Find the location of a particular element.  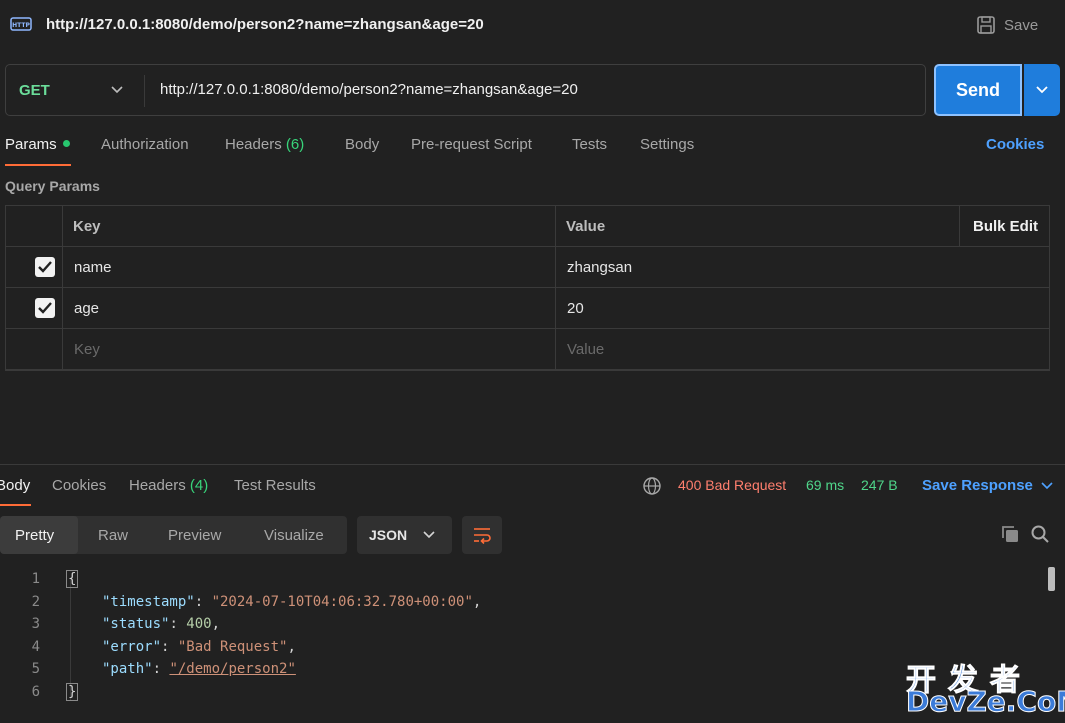

tab-params: Params is located at coordinates (37, 144).